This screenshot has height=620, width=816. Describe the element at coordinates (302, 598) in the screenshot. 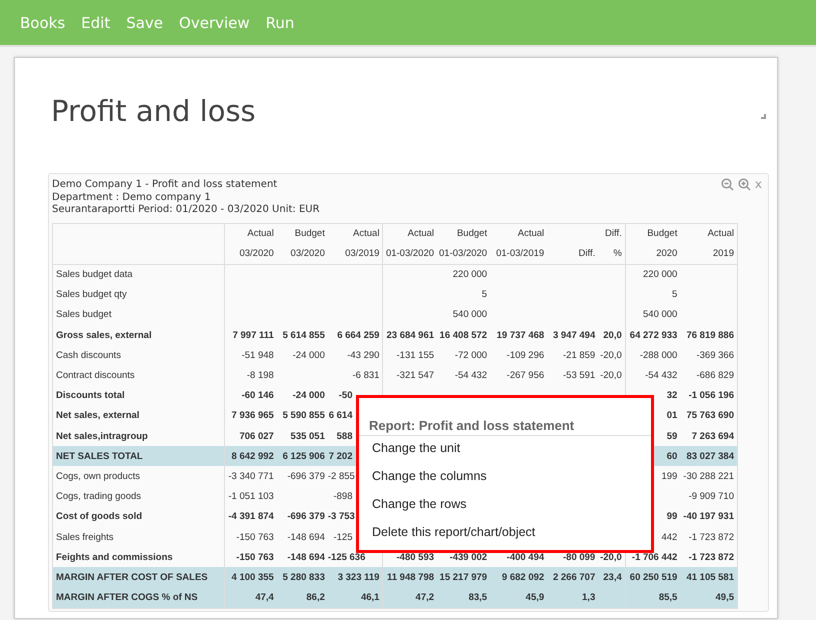

I see `table-cell: 86,2` at that location.